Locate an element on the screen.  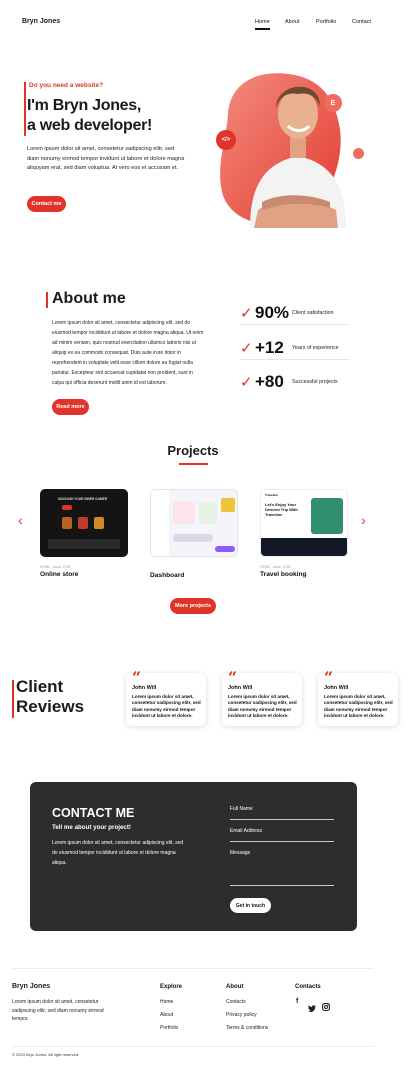
project-name: Online store is located at coordinates (59, 574).